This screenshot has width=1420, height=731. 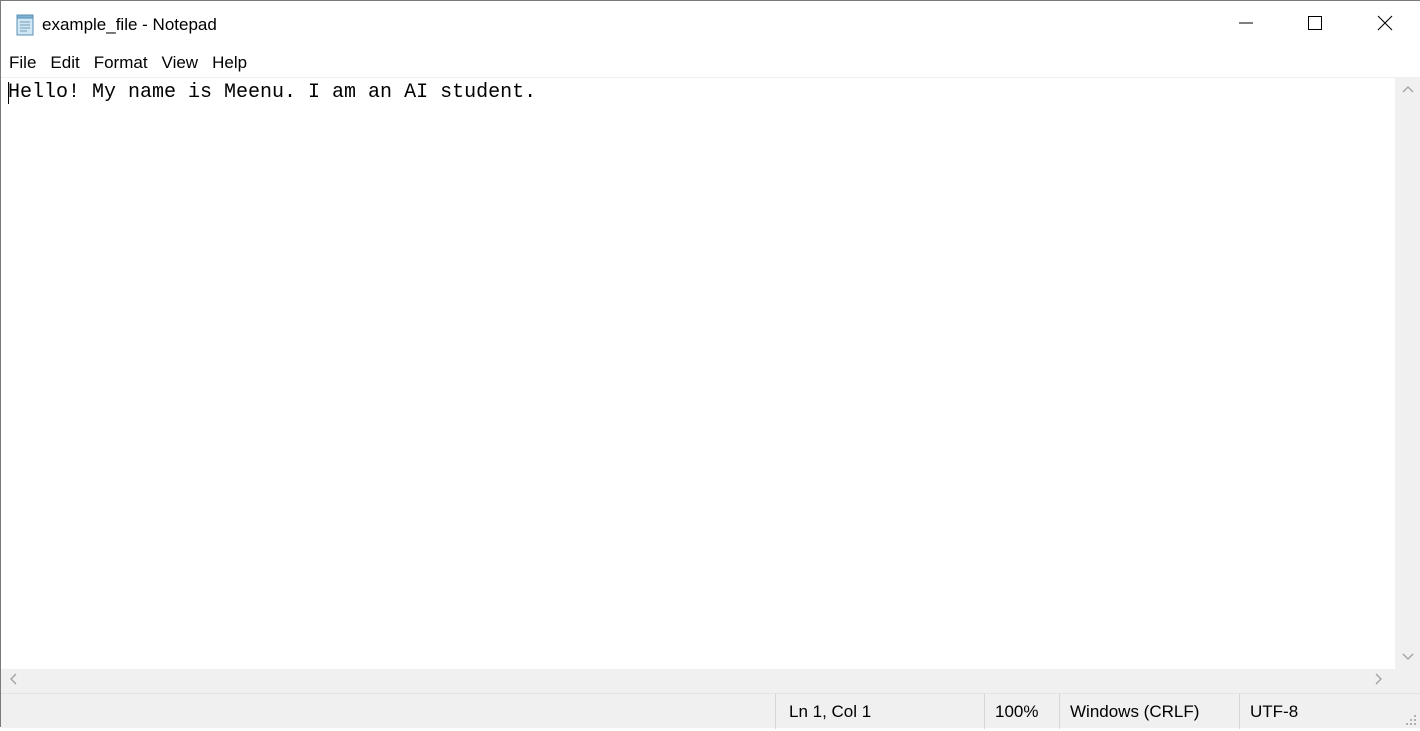 I want to click on chevron-up-icon, so click(x=1408, y=89).